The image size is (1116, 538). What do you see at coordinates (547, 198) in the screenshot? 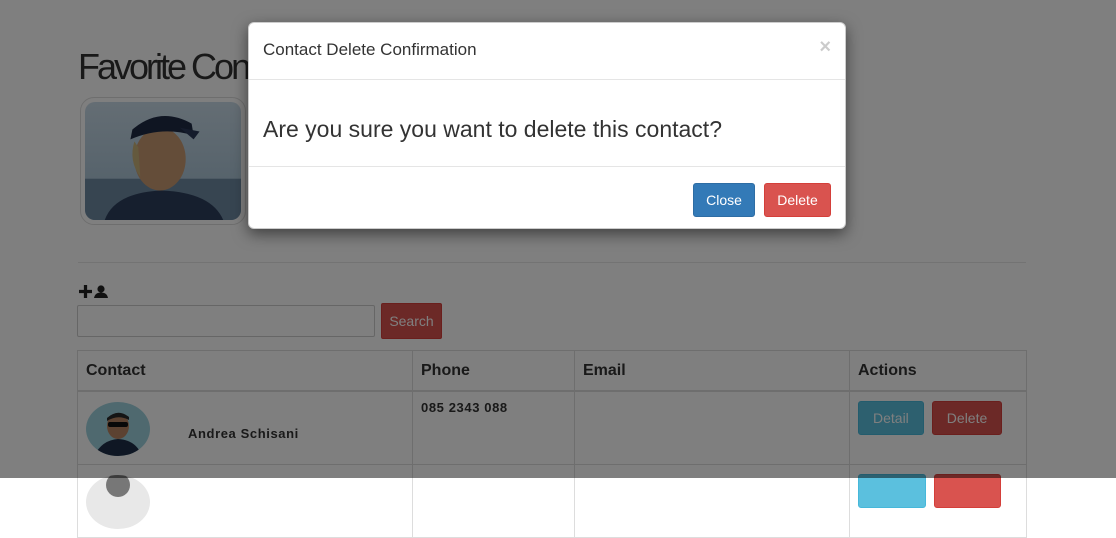
I see `modal-footer: Close Delete` at bounding box center [547, 198].